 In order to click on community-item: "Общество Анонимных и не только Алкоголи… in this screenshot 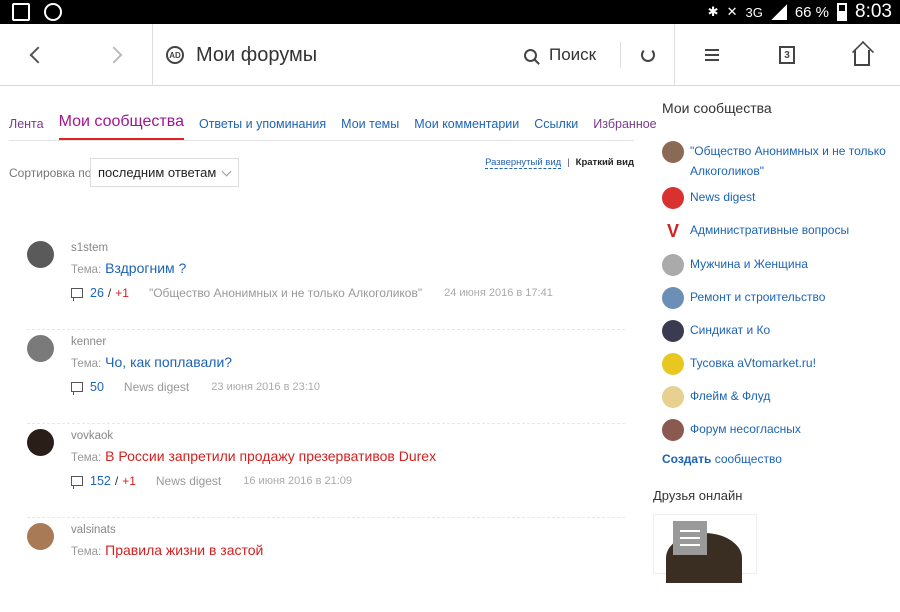, I will do `click(777, 161)`.